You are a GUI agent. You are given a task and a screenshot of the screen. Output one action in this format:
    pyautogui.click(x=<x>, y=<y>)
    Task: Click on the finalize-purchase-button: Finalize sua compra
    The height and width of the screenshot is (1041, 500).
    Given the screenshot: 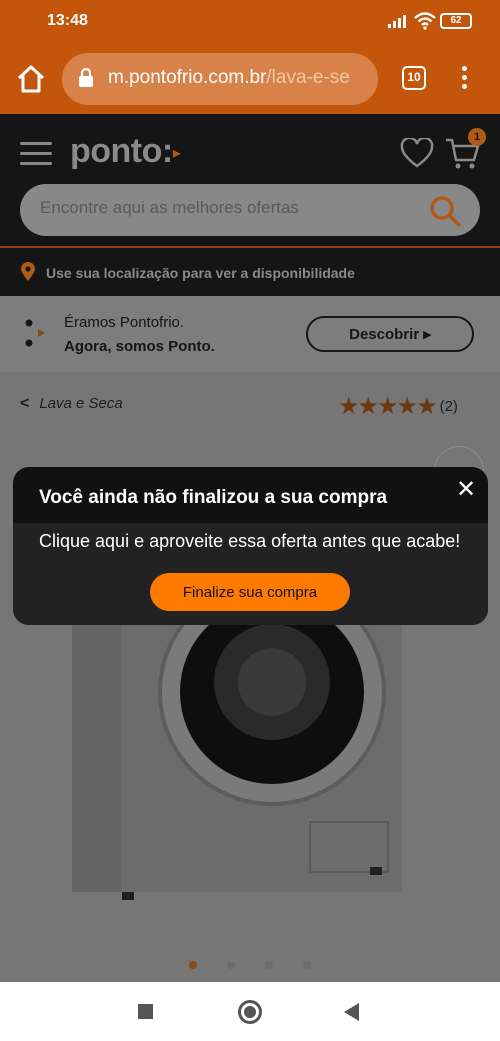 What is the action you would take?
    pyautogui.click(x=250, y=592)
    